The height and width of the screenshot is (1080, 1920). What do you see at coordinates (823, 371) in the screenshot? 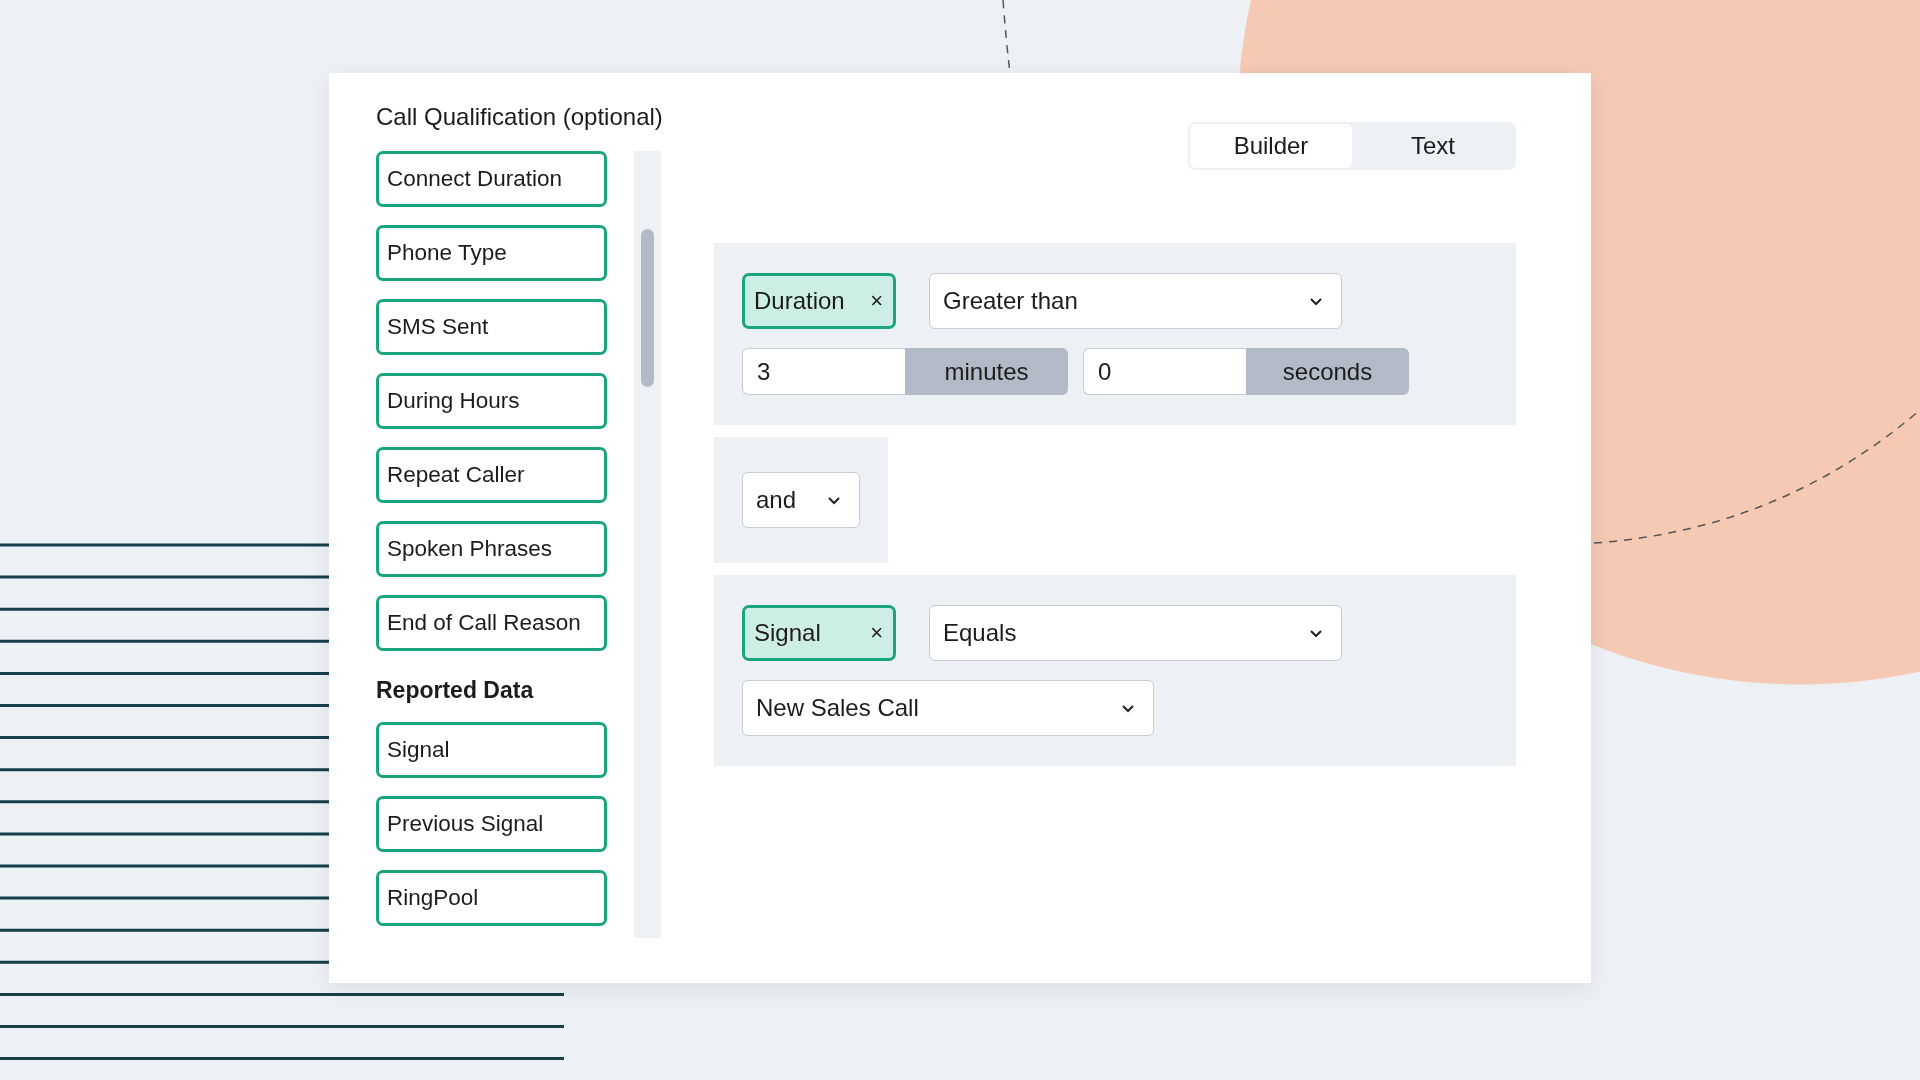
I see `number-input: 3` at bounding box center [823, 371].